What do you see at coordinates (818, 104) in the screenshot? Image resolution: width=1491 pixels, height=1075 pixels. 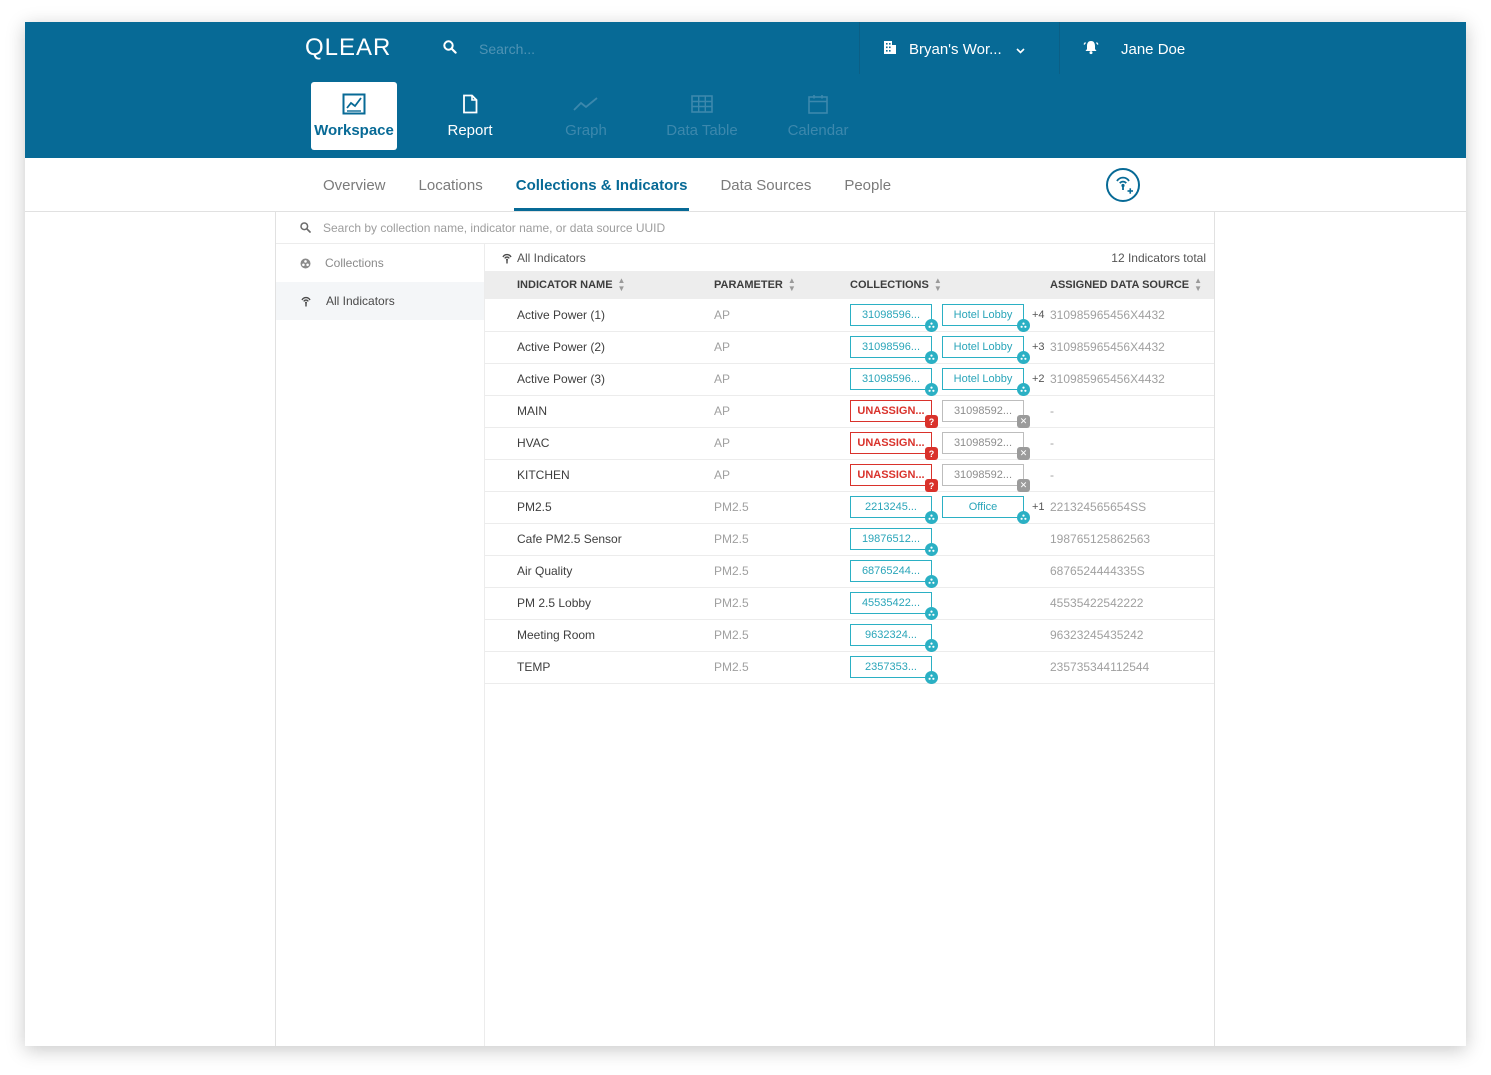 I see `calendar-icon` at bounding box center [818, 104].